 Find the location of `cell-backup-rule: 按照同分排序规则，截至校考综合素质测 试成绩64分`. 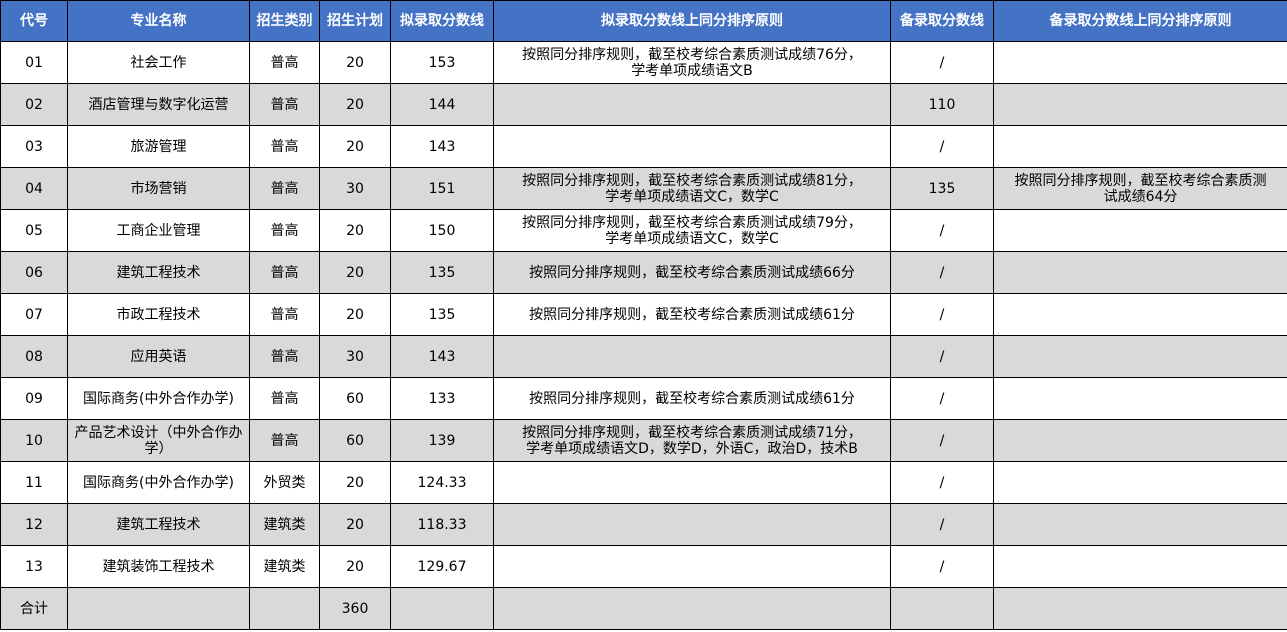

cell-backup-rule: 按照同分排序规则，截至校考综合素质测 试成绩64分 is located at coordinates (1140, 188).